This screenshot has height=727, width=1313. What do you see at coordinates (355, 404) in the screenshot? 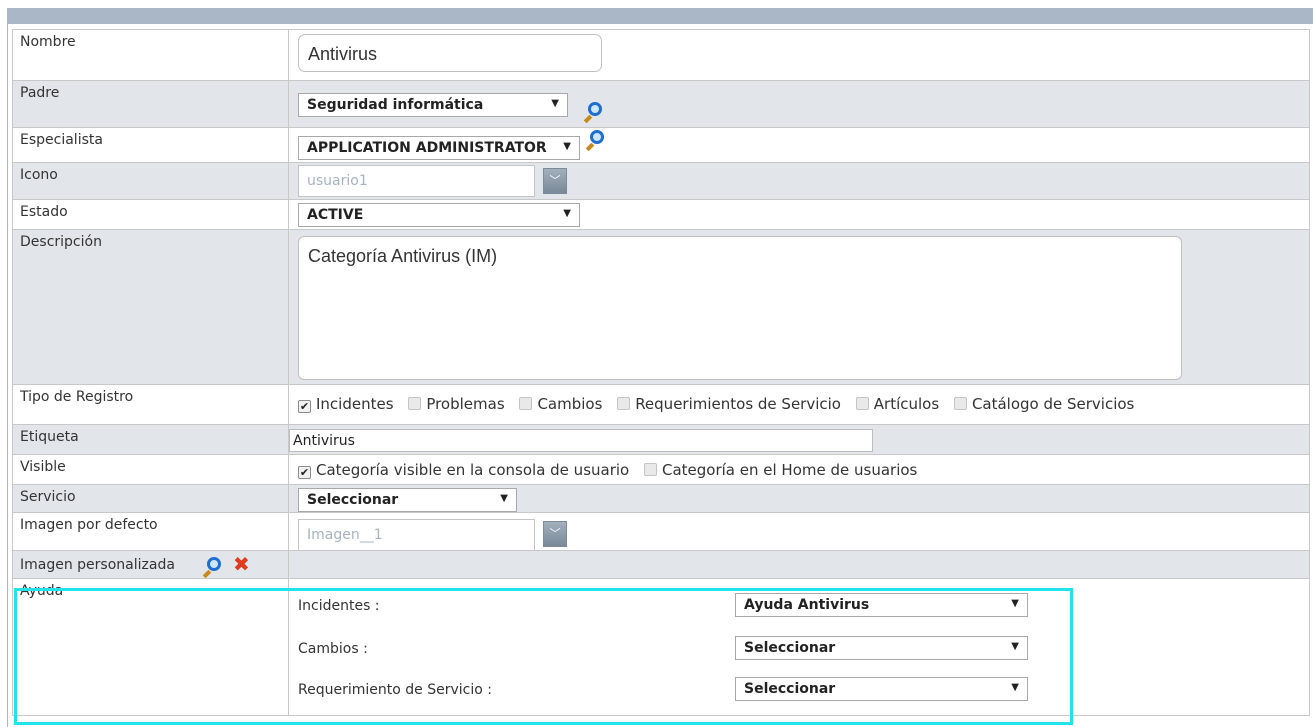
I see `option-label: Incidentes` at bounding box center [355, 404].